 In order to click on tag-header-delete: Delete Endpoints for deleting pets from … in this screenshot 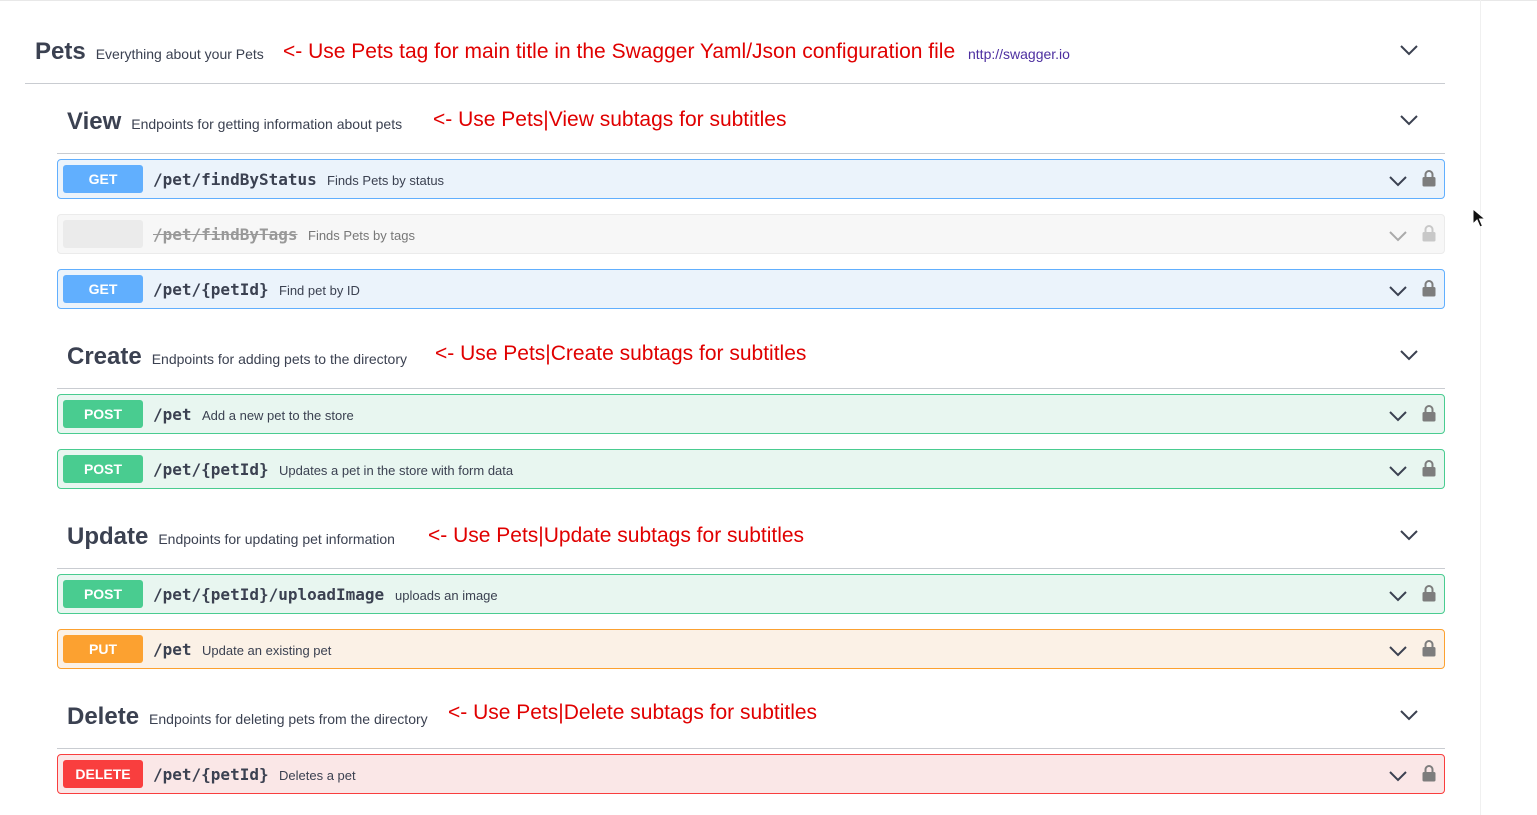, I will do `click(247, 717)`.